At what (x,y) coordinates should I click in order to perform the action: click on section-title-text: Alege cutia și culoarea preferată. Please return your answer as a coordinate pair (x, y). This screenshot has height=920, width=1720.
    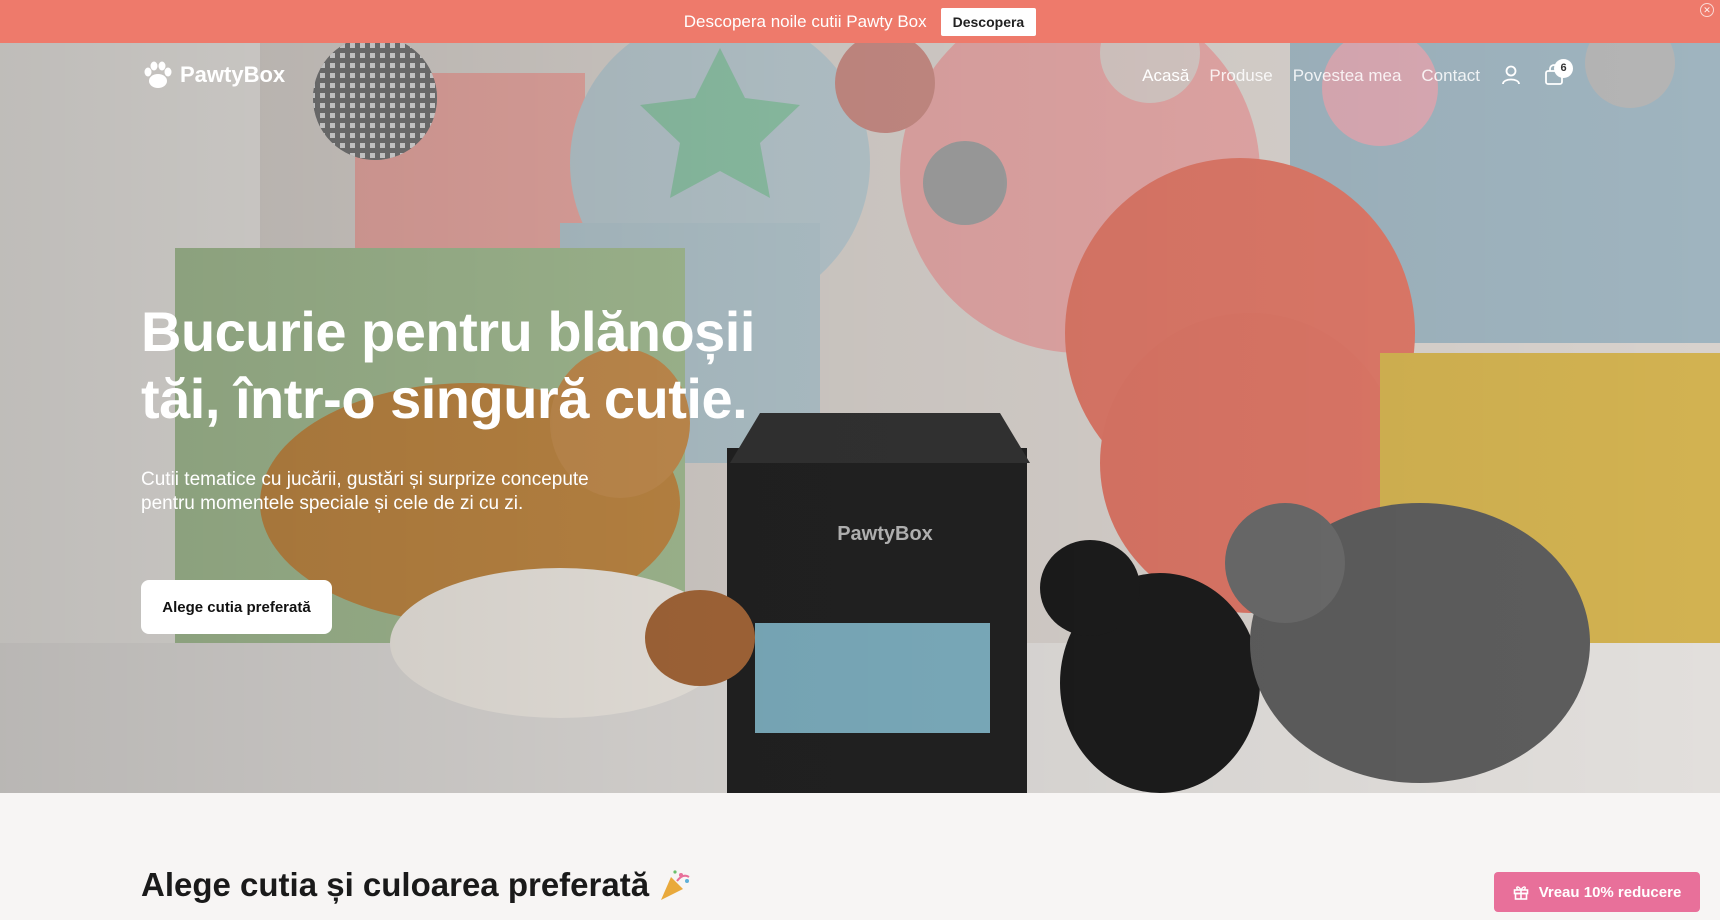
    Looking at the image, I should click on (395, 884).